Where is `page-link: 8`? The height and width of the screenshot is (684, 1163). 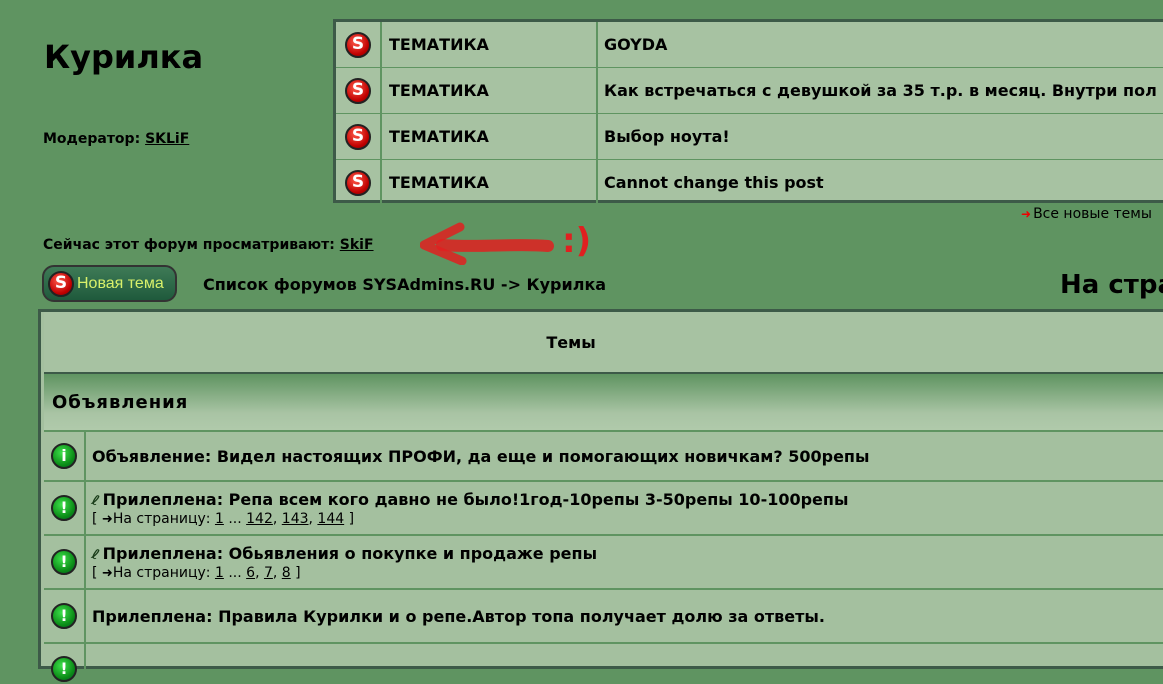
page-link: 8 is located at coordinates (286, 573).